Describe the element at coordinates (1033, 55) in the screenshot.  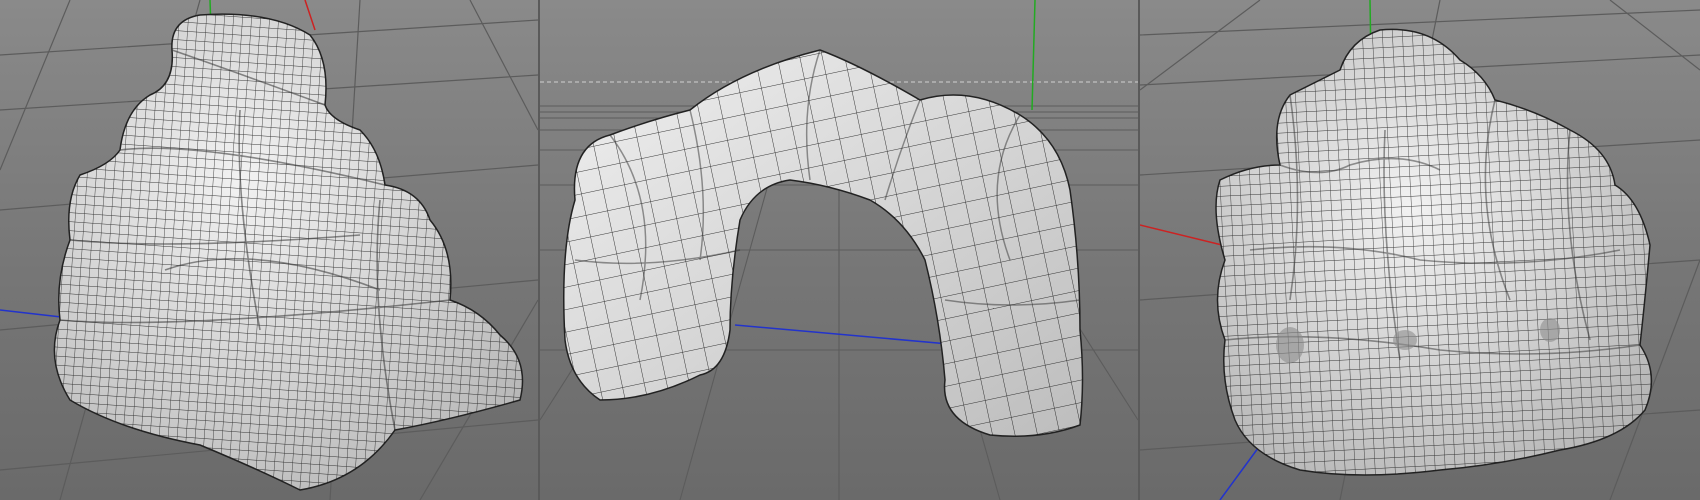
I see `axis-y-line` at that location.